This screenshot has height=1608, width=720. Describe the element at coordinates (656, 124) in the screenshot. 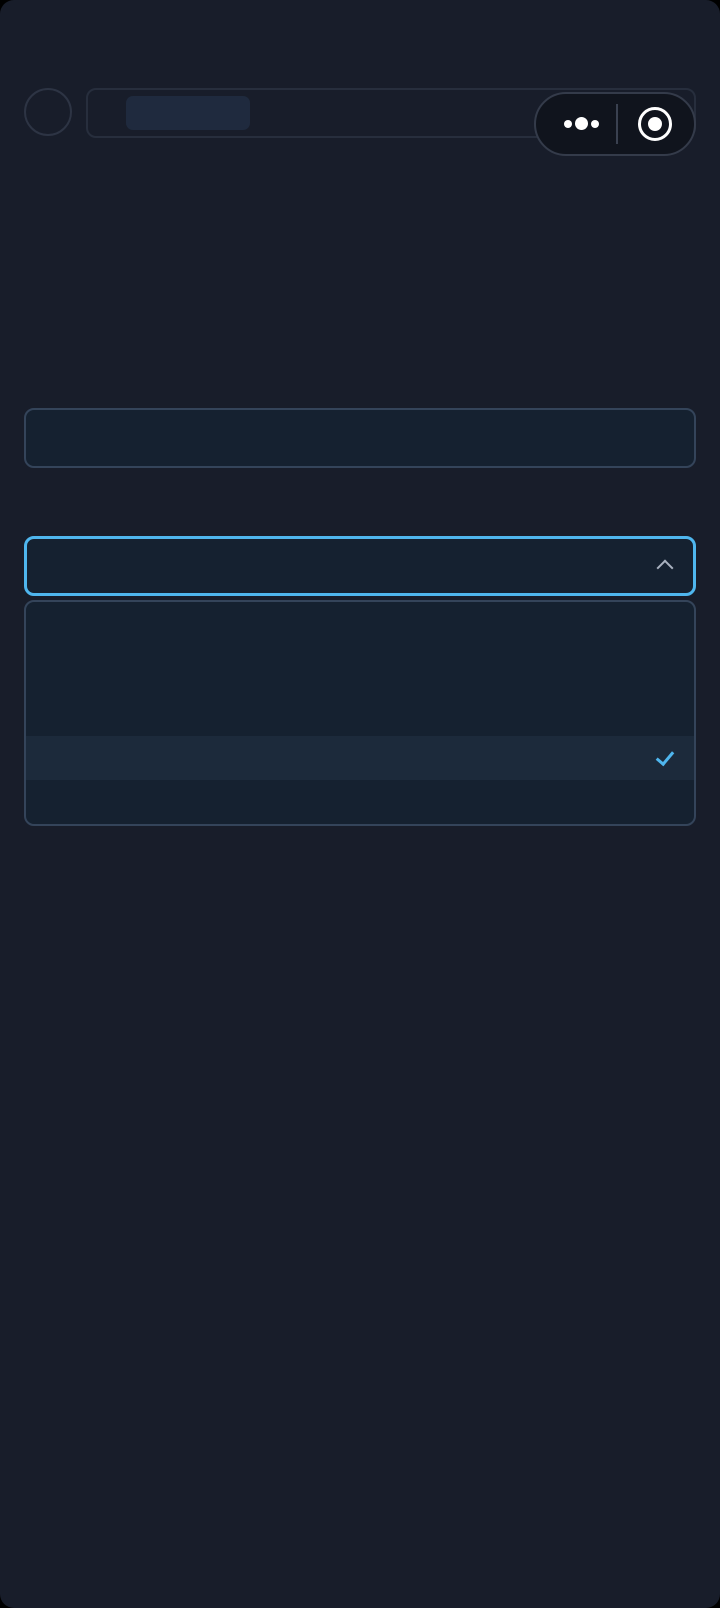

I see `close-miniprogram-button` at that location.